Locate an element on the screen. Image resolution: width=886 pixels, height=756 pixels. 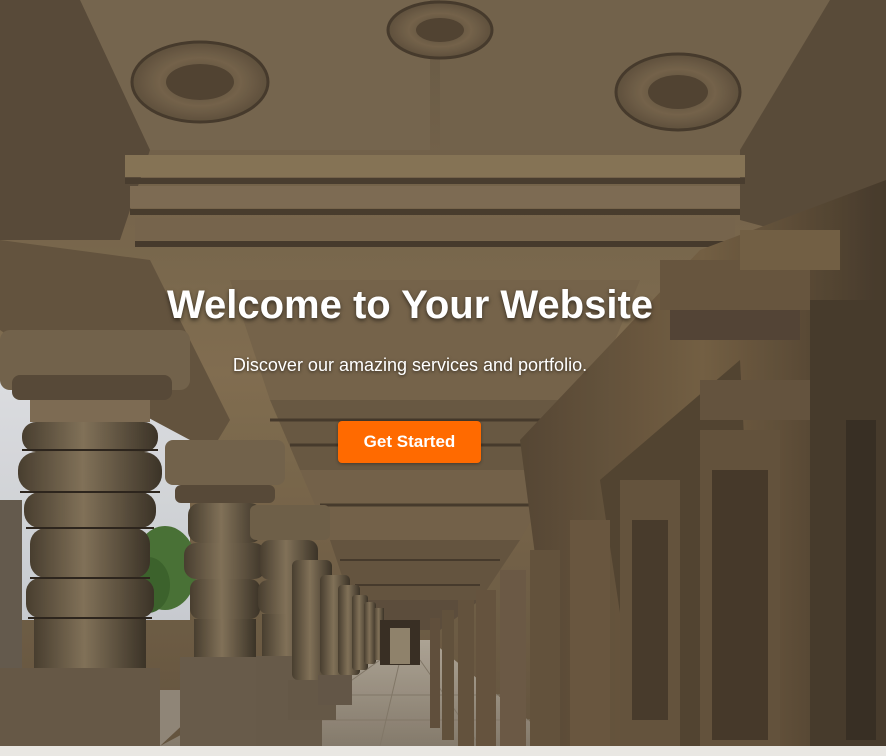
hero-title: Welcome to Your Website is located at coordinates (410, 305).